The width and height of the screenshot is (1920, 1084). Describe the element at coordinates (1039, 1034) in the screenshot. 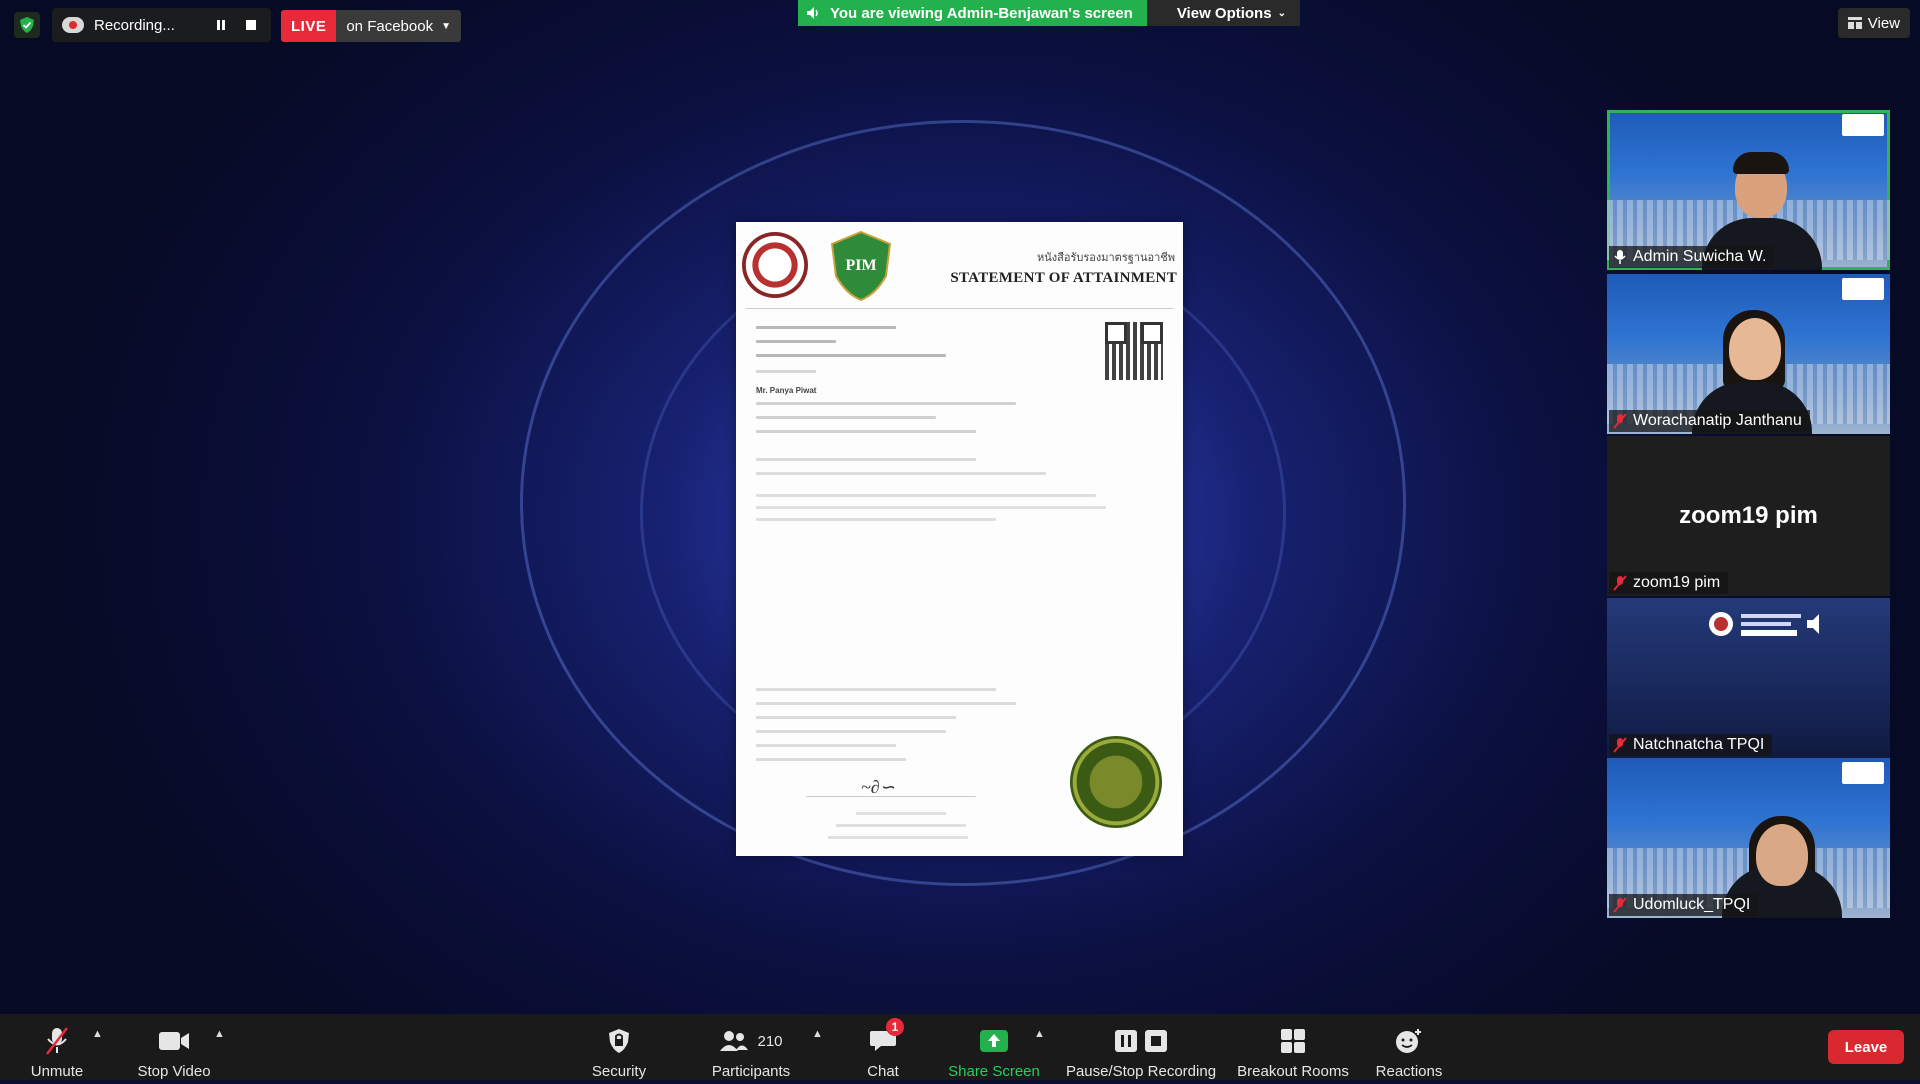

I see `share-options-chevron-icon: ▲` at that location.